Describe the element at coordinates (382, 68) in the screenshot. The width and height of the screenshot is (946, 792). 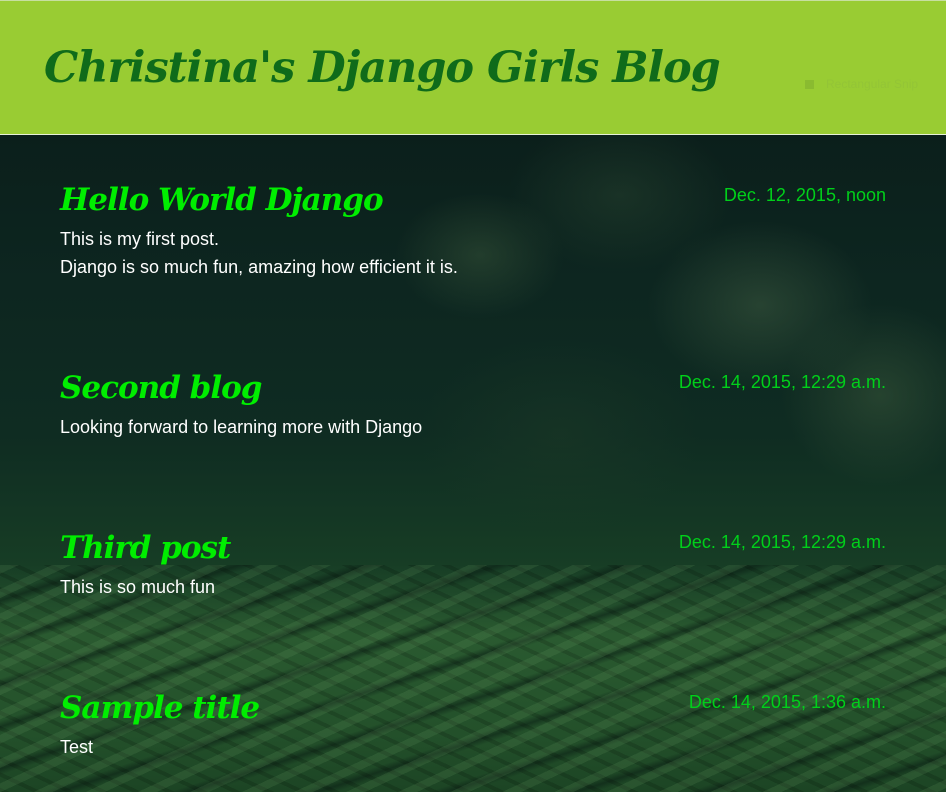
I see `site-title-link: Christina's Django Girls Blog` at that location.